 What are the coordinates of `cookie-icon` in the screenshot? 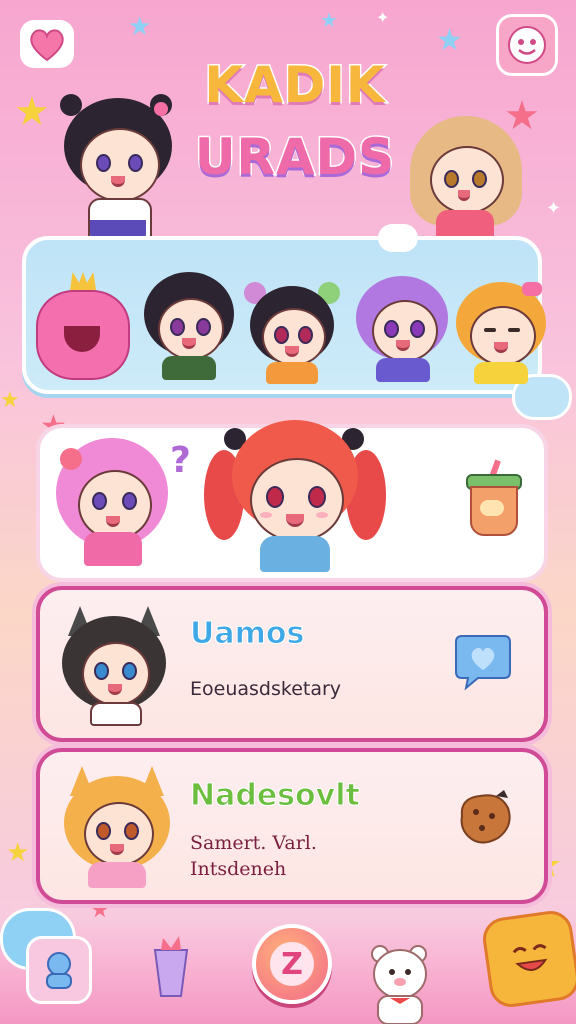 It's located at (485, 819).